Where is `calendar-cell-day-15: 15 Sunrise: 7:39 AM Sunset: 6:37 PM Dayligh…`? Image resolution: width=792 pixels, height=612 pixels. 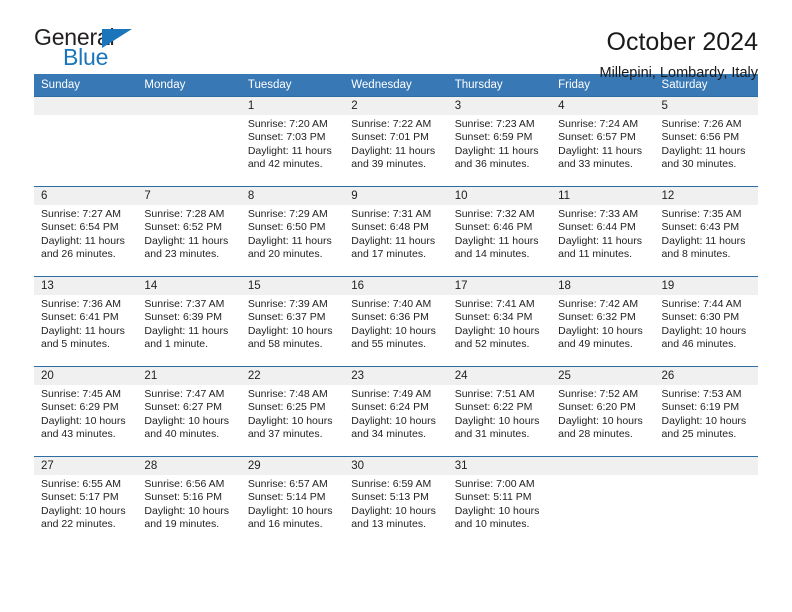 calendar-cell-day-15: 15 Sunrise: 7:39 AM Sunset: 6:37 PM Dayligh… is located at coordinates (292, 321).